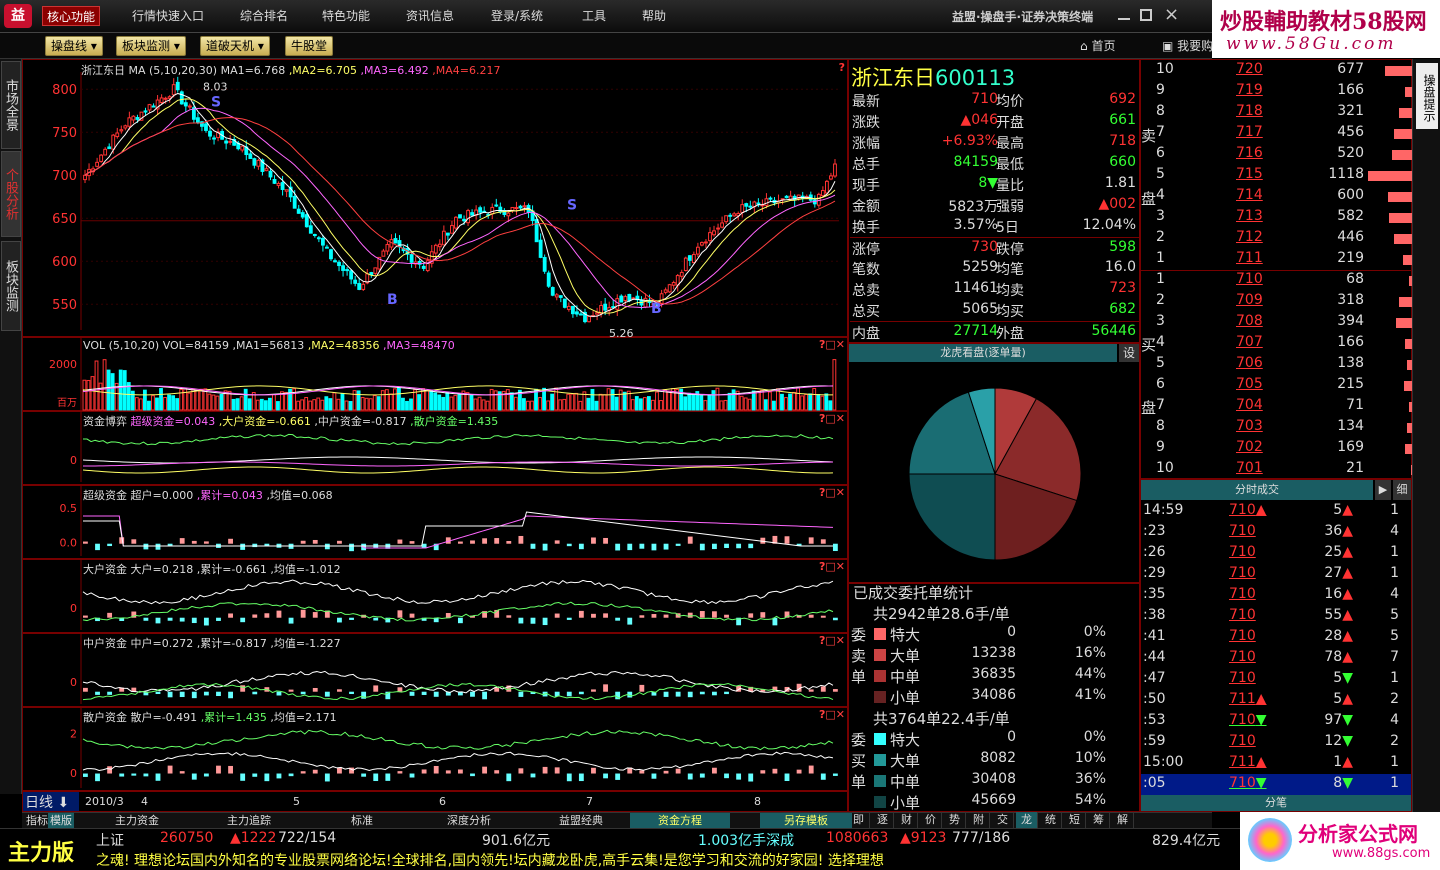 This screenshot has height=870, width=1440. Describe the element at coordinates (1187, 45) in the screenshot. I see `buy-link: ▣ 我要购` at that location.